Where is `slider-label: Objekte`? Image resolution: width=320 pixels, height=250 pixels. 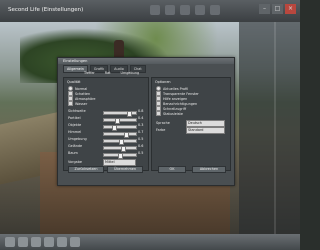
slider-label: Objekte is located at coordinates (75, 125).